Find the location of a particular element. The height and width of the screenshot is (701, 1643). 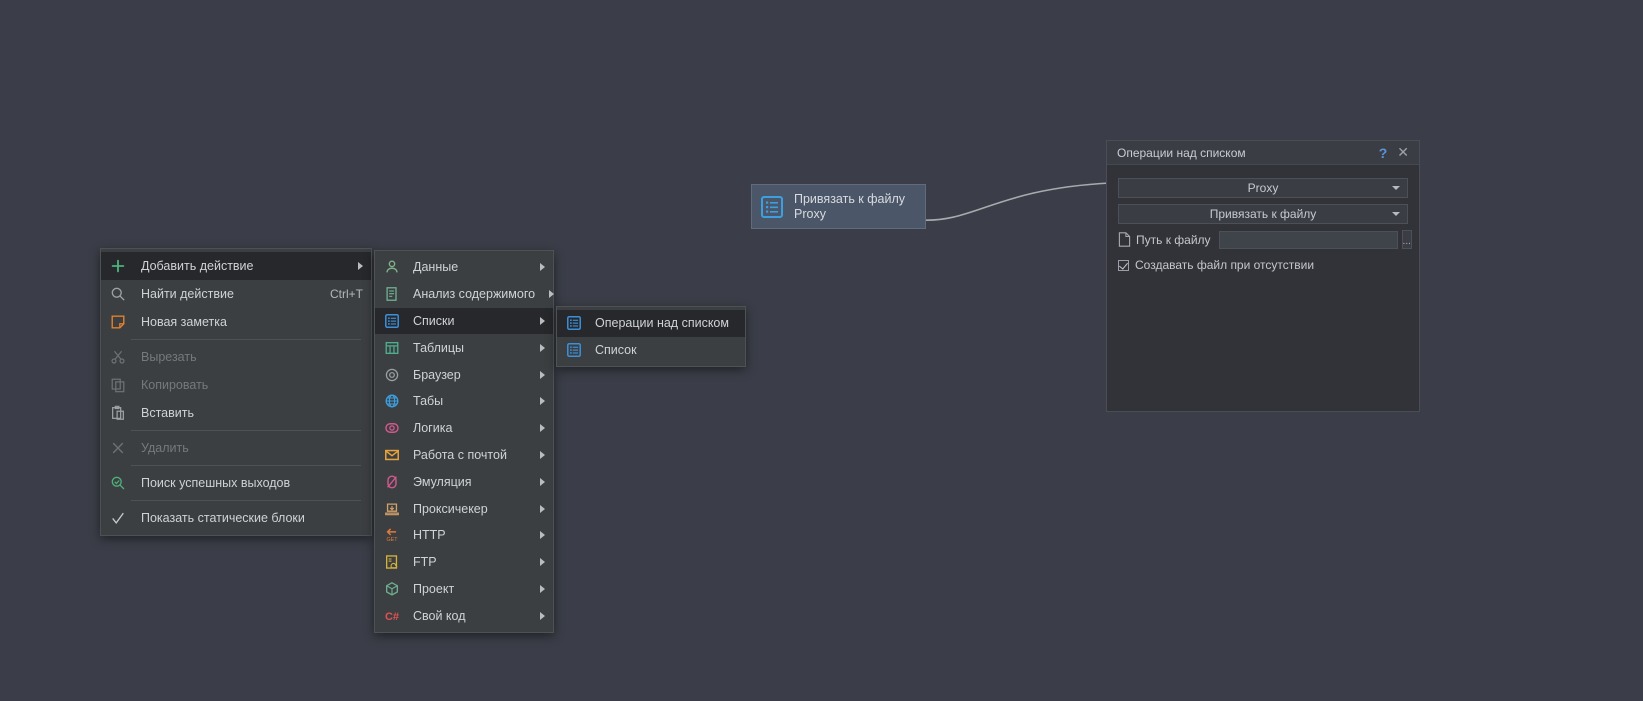

submenu-item-browser: Браузер is located at coordinates (464, 374).